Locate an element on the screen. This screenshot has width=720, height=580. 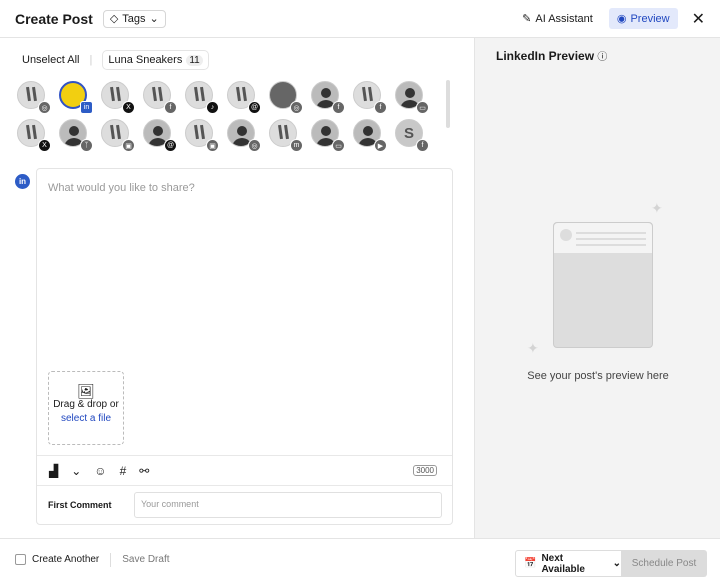
ai-assistant-button: ✎ AI Assistant is located at coordinates (557, 18).